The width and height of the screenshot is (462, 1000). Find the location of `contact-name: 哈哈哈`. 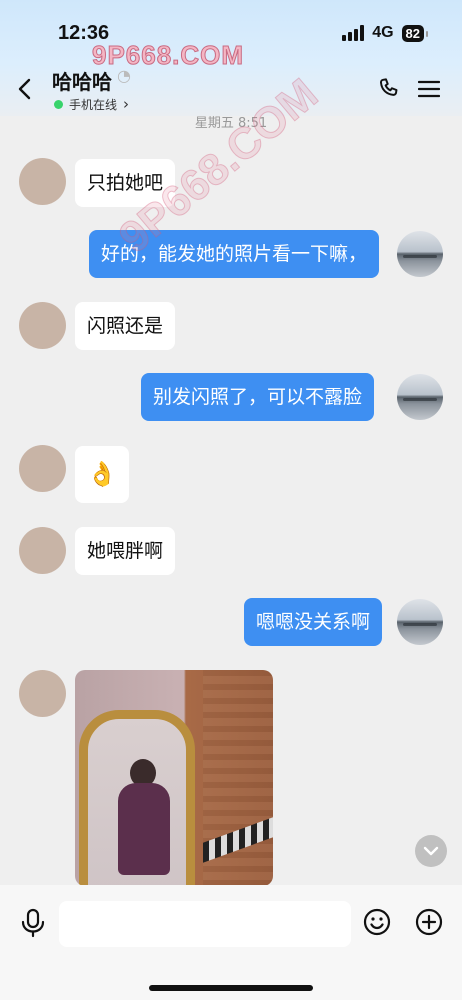

contact-name: 哈哈哈 is located at coordinates (82, 80).